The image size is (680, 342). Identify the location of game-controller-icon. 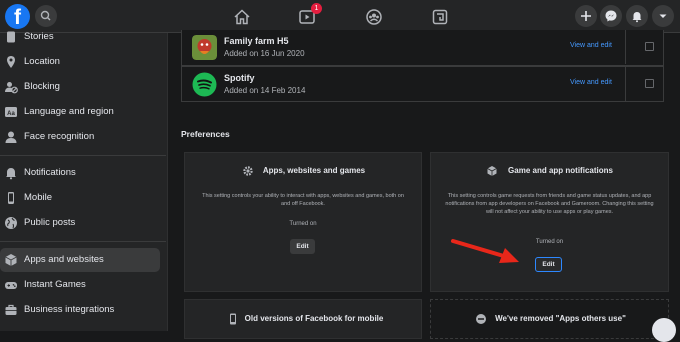
(11, 285).